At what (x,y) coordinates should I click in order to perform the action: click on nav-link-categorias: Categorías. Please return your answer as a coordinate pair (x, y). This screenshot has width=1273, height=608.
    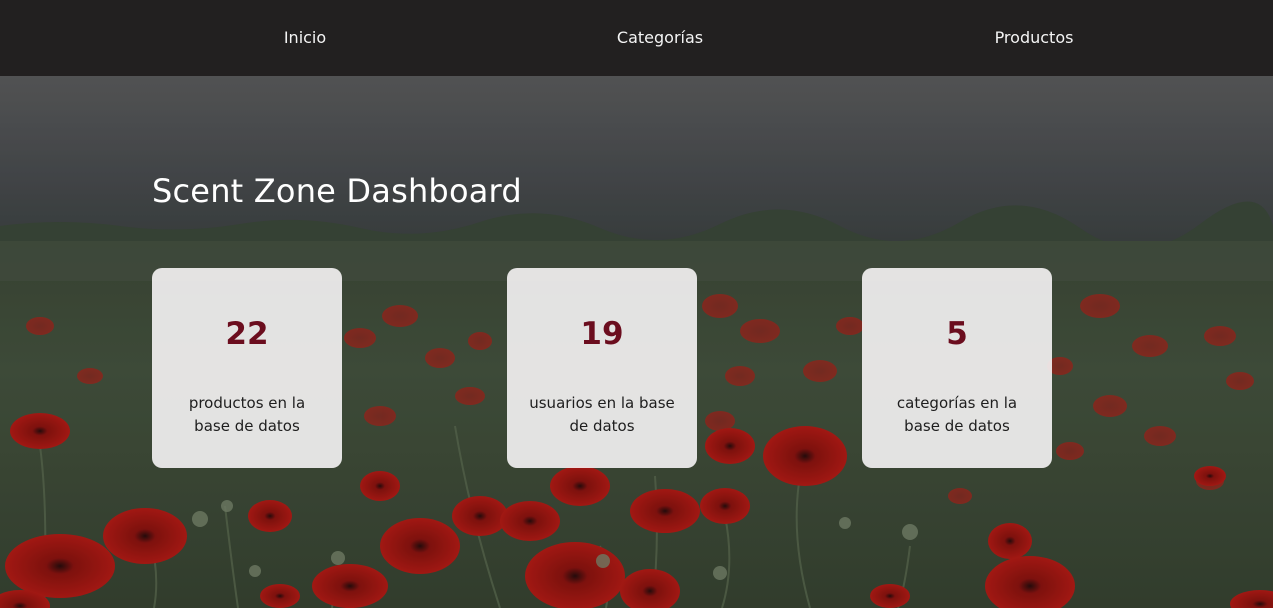
    Looking at the image, I should click on (660, 38).